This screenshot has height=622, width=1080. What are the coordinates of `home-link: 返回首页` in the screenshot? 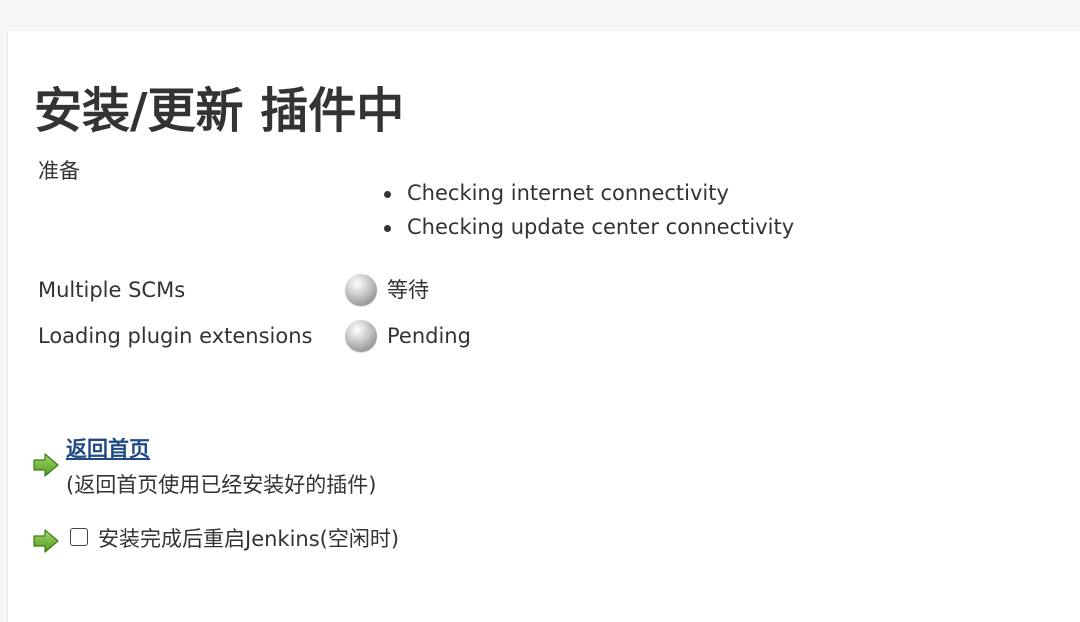 It's located at (108, 448).